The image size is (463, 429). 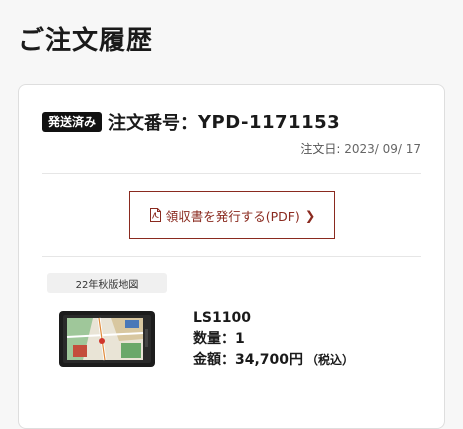 I want to click on order-header: 発送済み 注文番号： YPD-1171153, so click(x=191, y=122).